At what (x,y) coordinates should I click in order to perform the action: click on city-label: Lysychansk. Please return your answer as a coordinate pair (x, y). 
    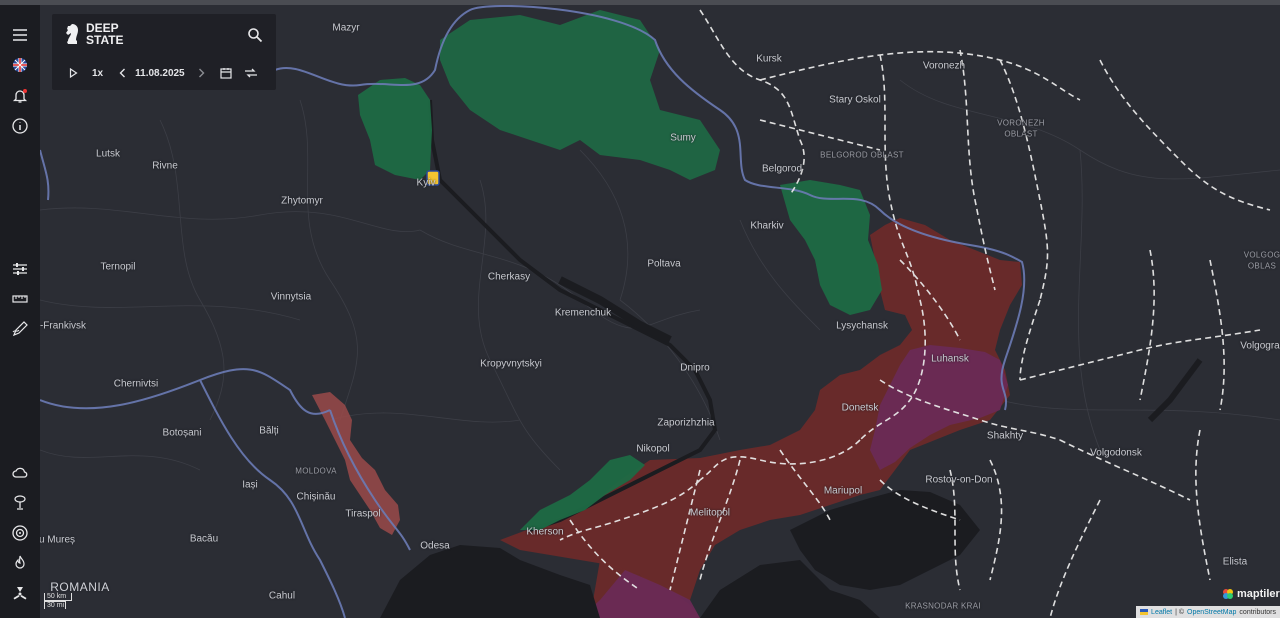
    Looking at the image, I should click on (862, 326).